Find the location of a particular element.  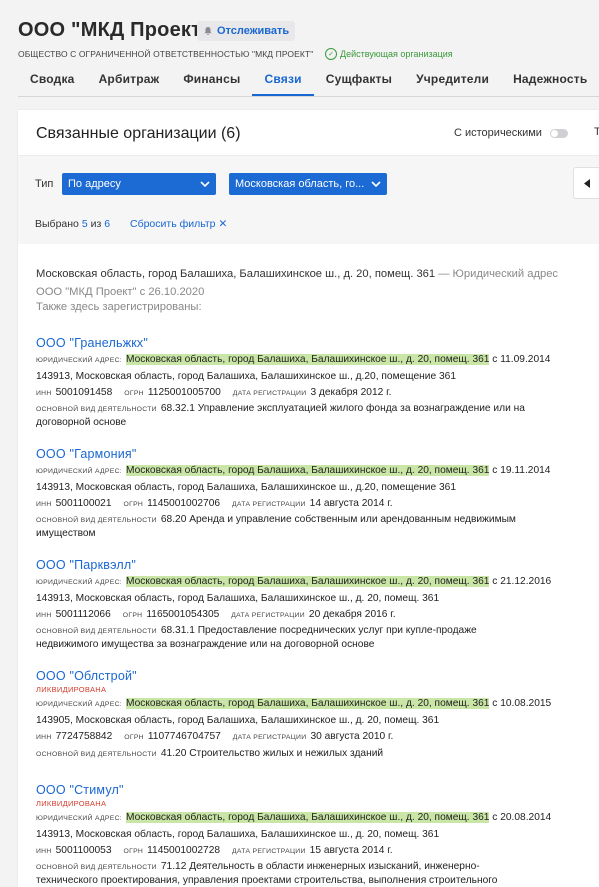

follow-button: Отслеживать is located at coordinates (246, 31).